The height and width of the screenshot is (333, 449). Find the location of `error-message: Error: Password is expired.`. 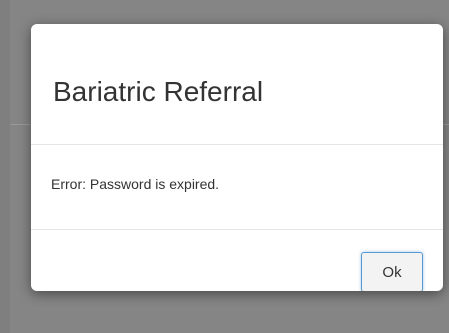

error-message: Error: Password is expired. is located at coordinates (135, 184).